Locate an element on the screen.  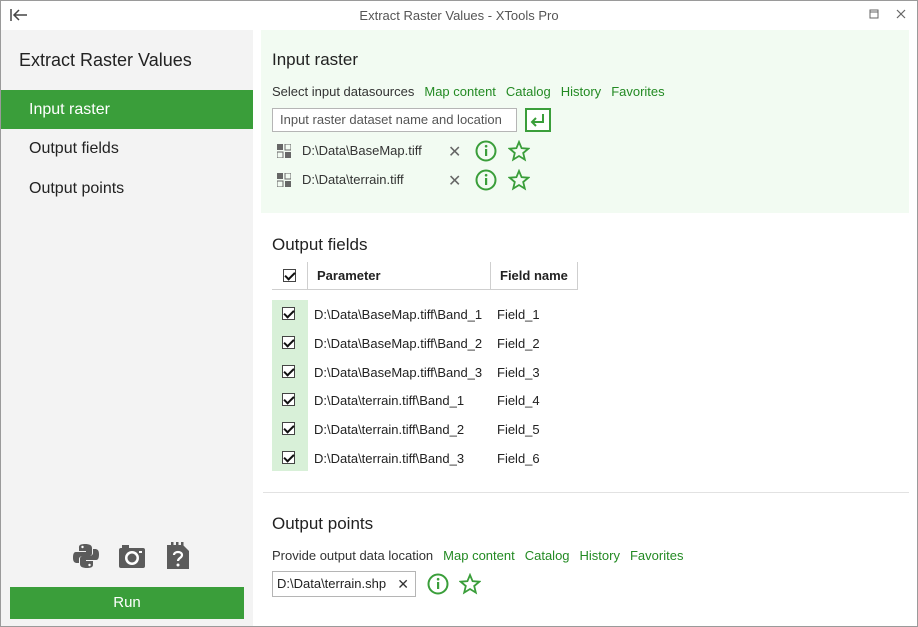
sidebar-item-output-points: Output points is located at coordinates (127, 188).